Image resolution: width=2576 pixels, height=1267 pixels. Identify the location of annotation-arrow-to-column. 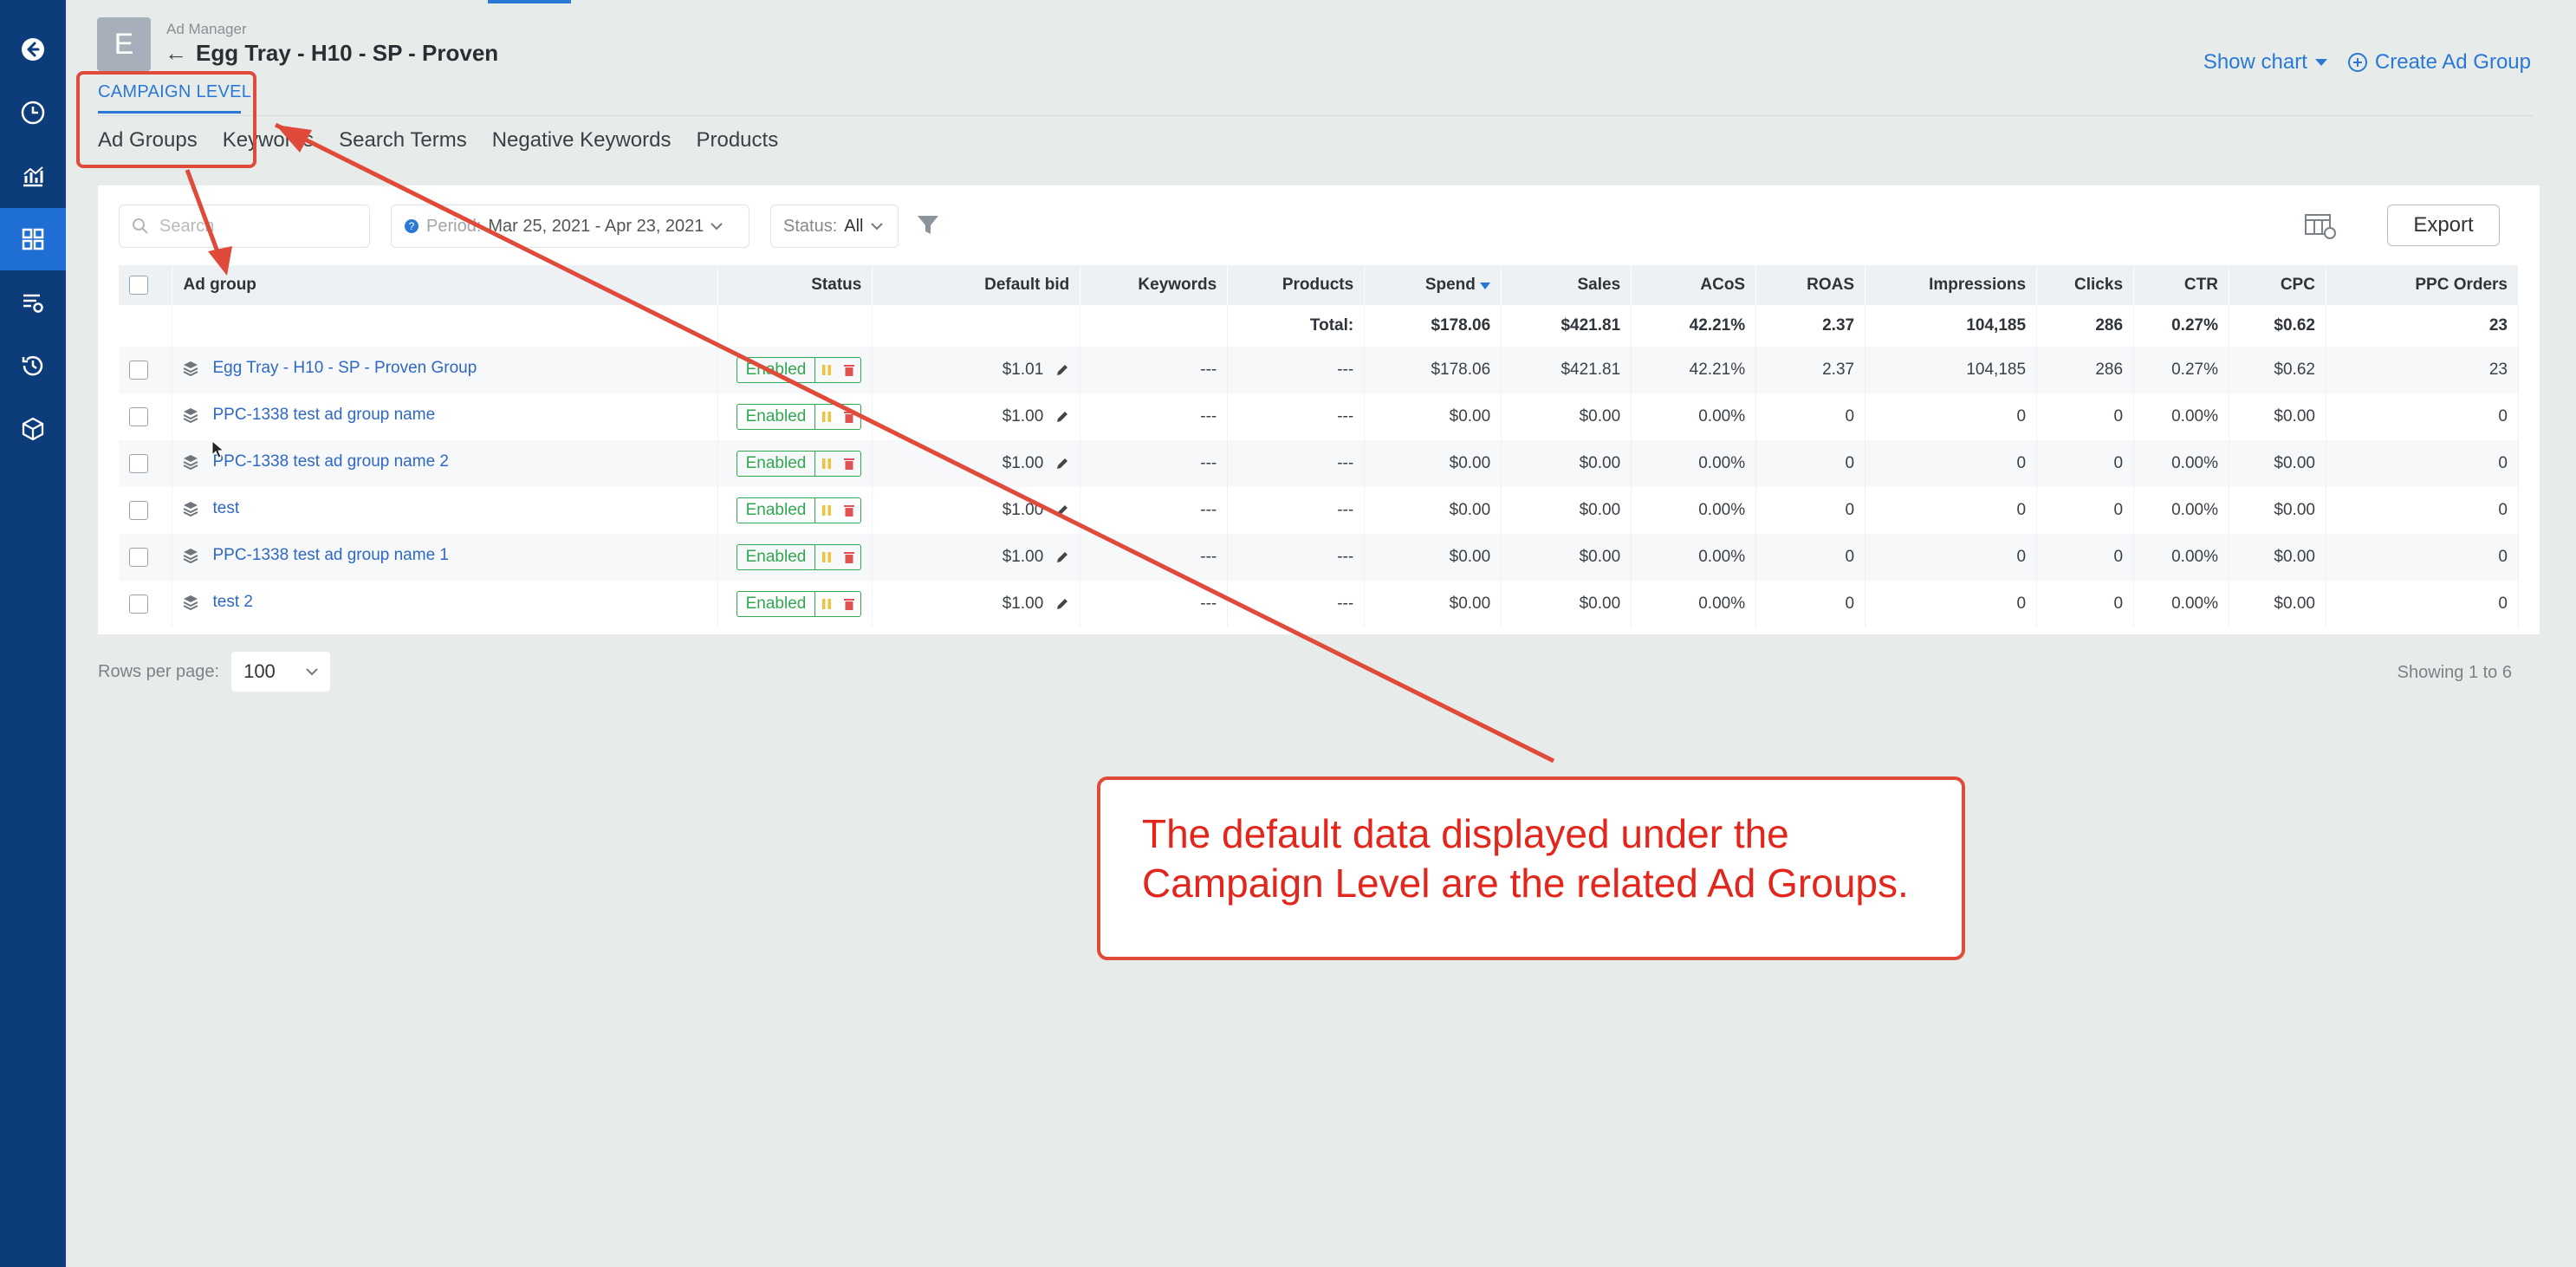
(205, 216).